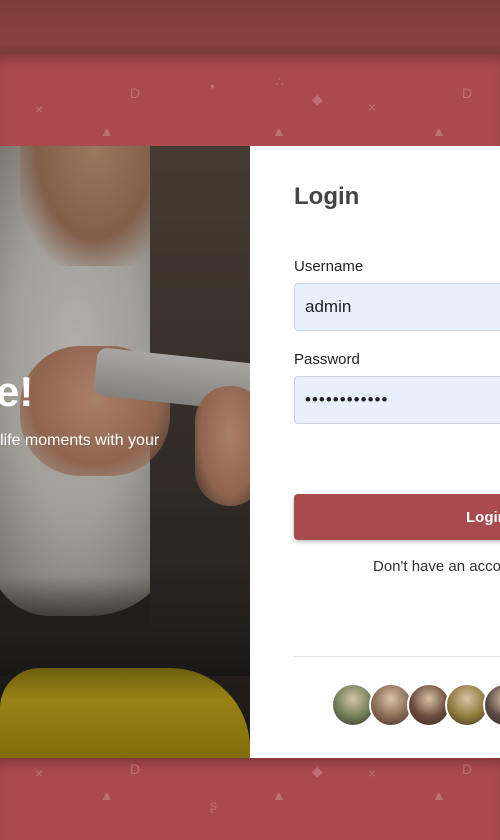  What do you see at coordinates (279, 81) in the screenshot?
I see `doodle-dots-icon: ∴` at bounding box center [279, 81].